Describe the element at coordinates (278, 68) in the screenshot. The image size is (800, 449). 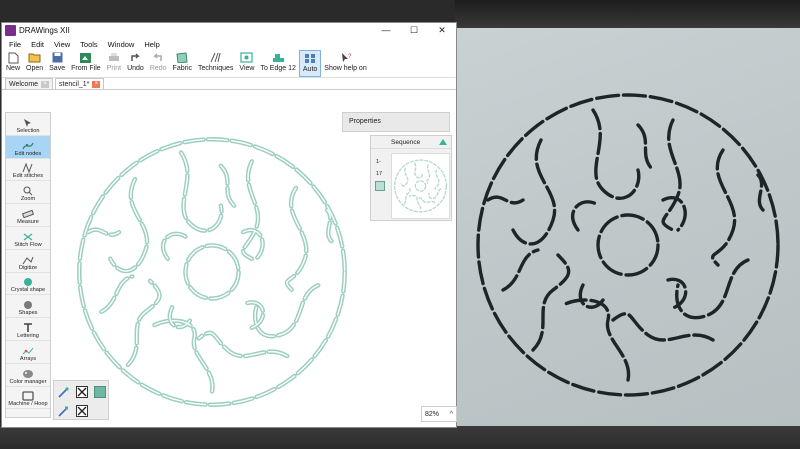
I see `to-edge-label: To Edge 12` at that location.